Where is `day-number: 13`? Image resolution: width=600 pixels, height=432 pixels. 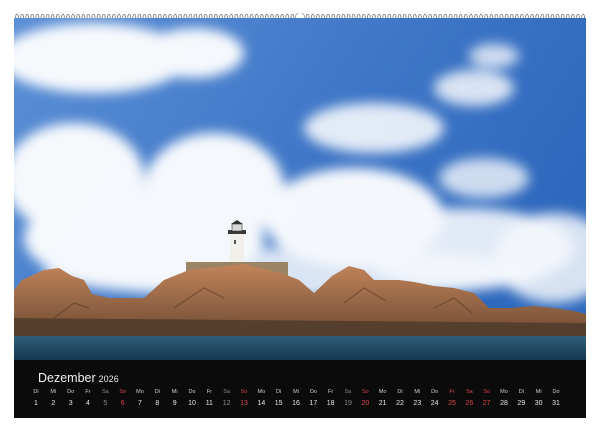
day-number: 13 is located at coordinates (244, 403).